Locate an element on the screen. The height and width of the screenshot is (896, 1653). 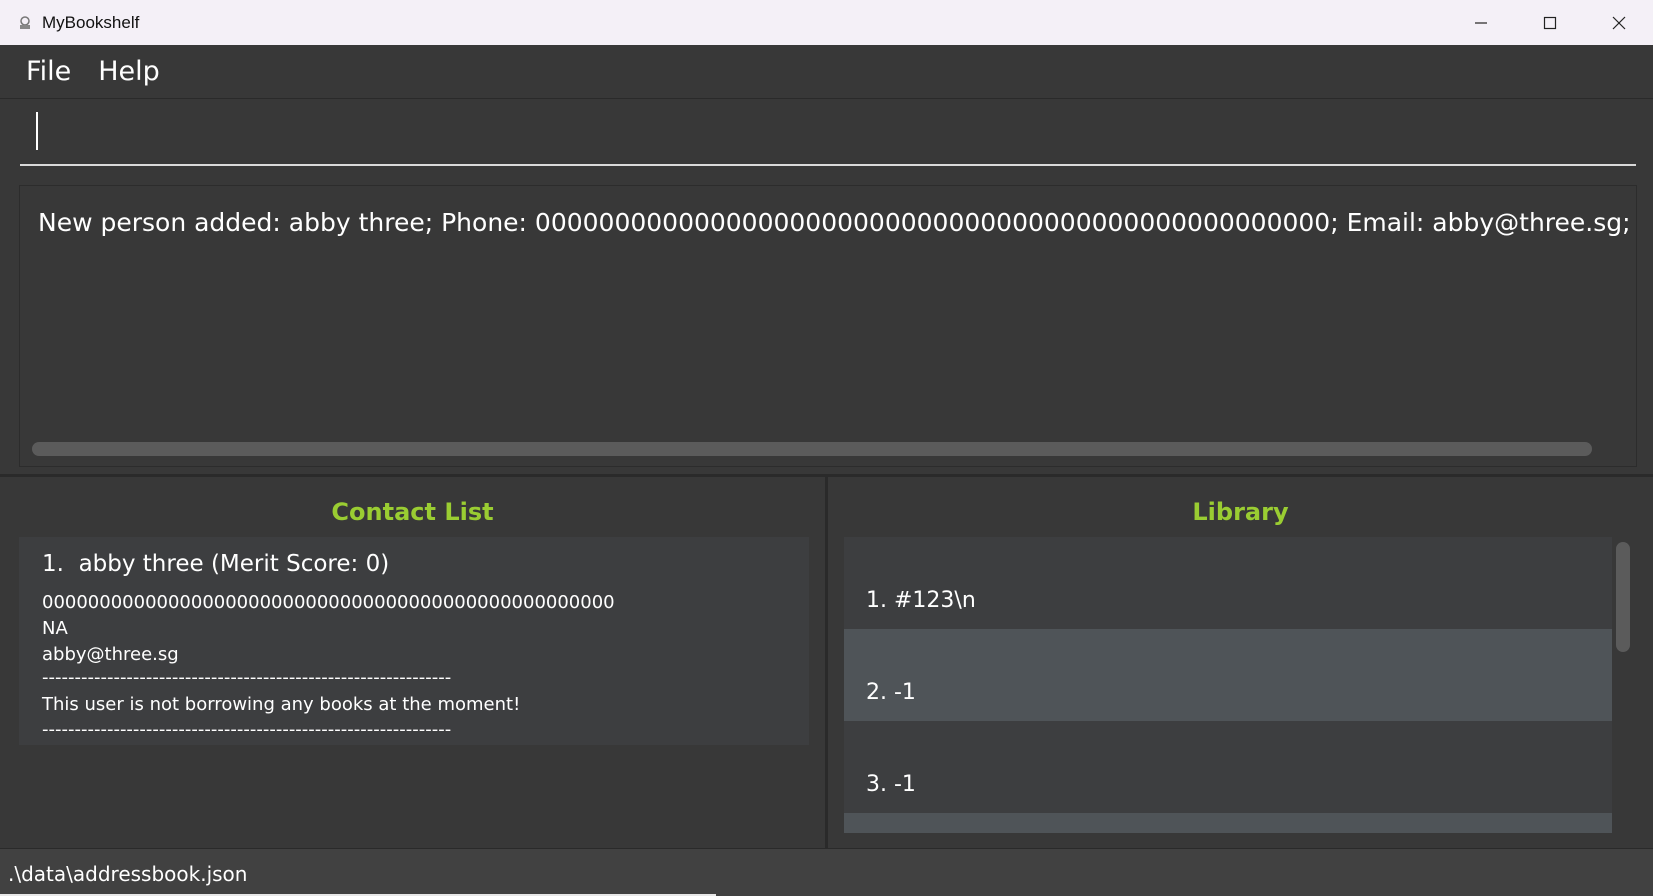
close-icon is located at coordinates (1618, 22).